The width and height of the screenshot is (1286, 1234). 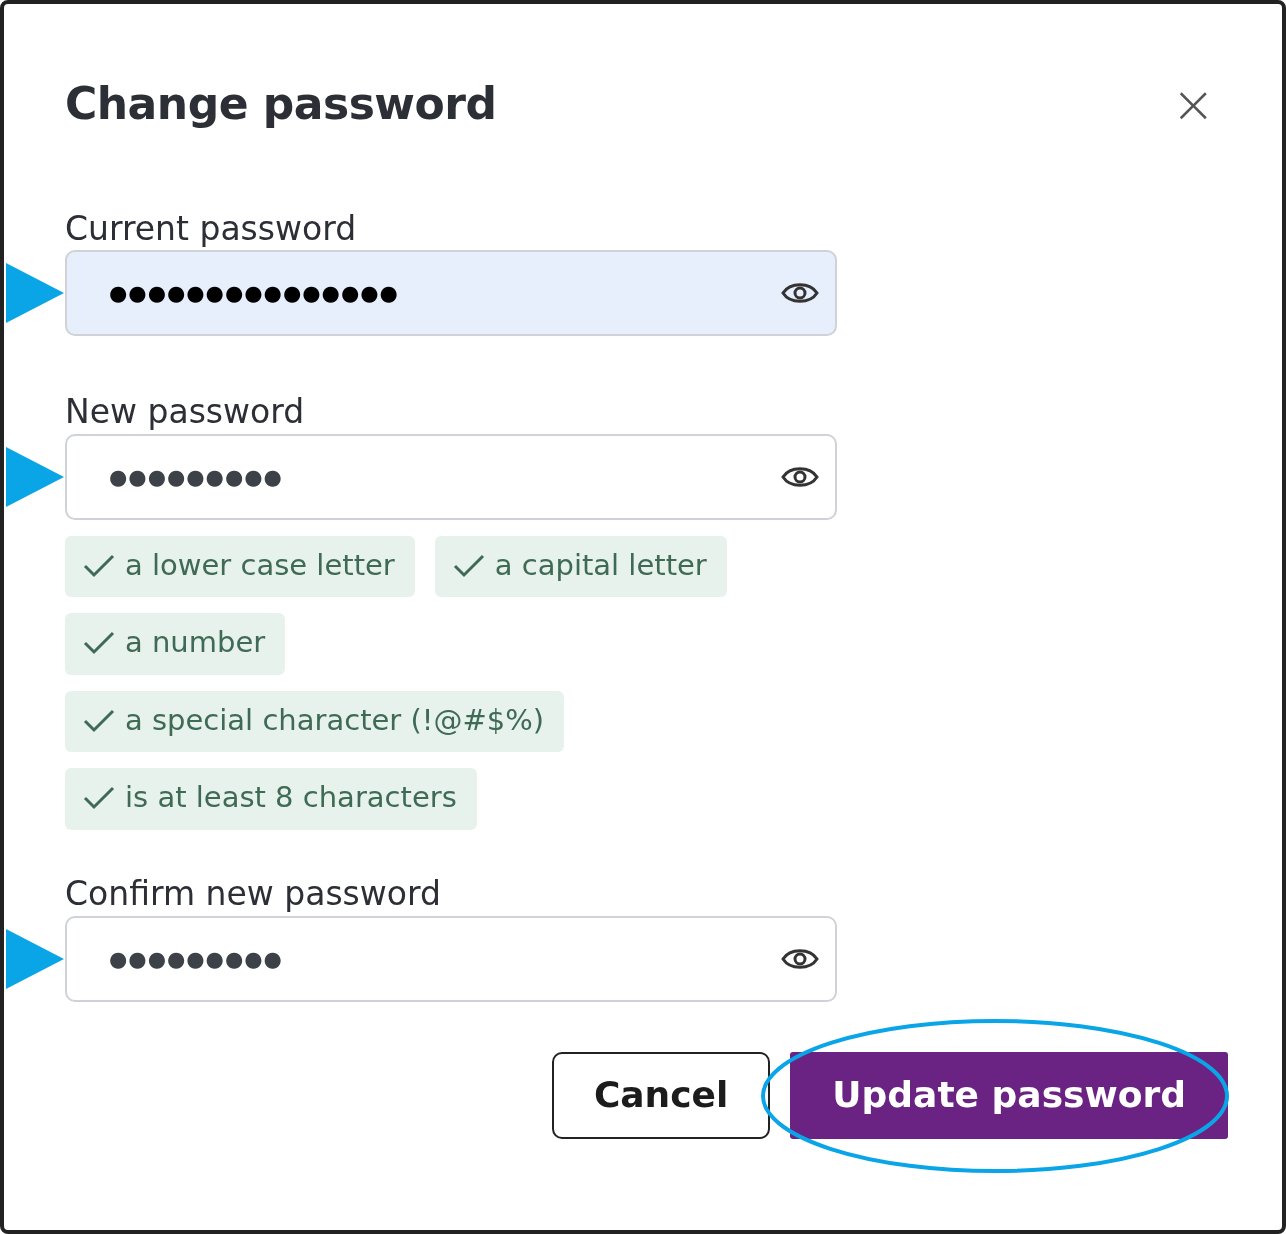 I want to click on requirement-chip: a number, so click(x=175, y=644).